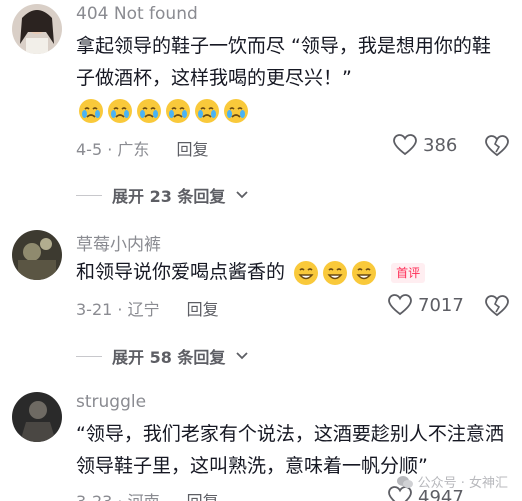 The width and height of the screenshot is (522, 501). I want to click on username: struggle, so click(111, 402).